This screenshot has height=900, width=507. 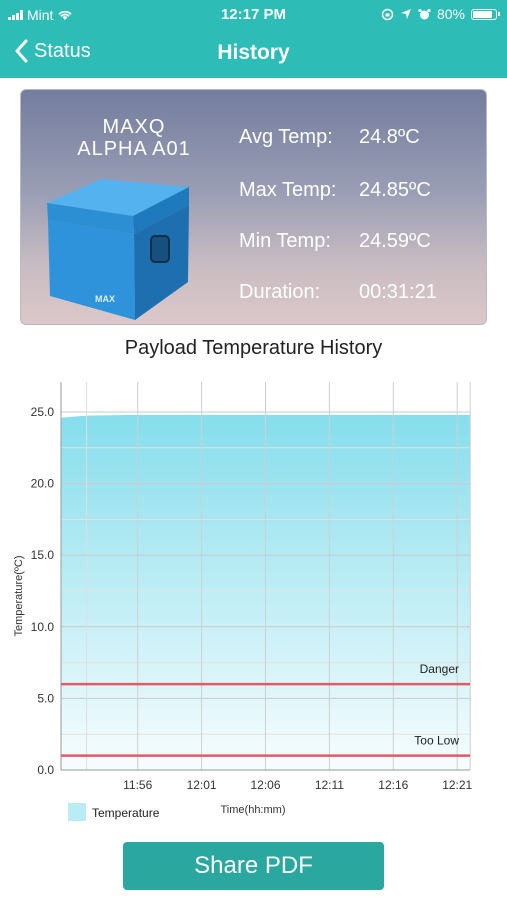 I want to click on chart-title: Payload Temperature History, so click(x=253, y=348).